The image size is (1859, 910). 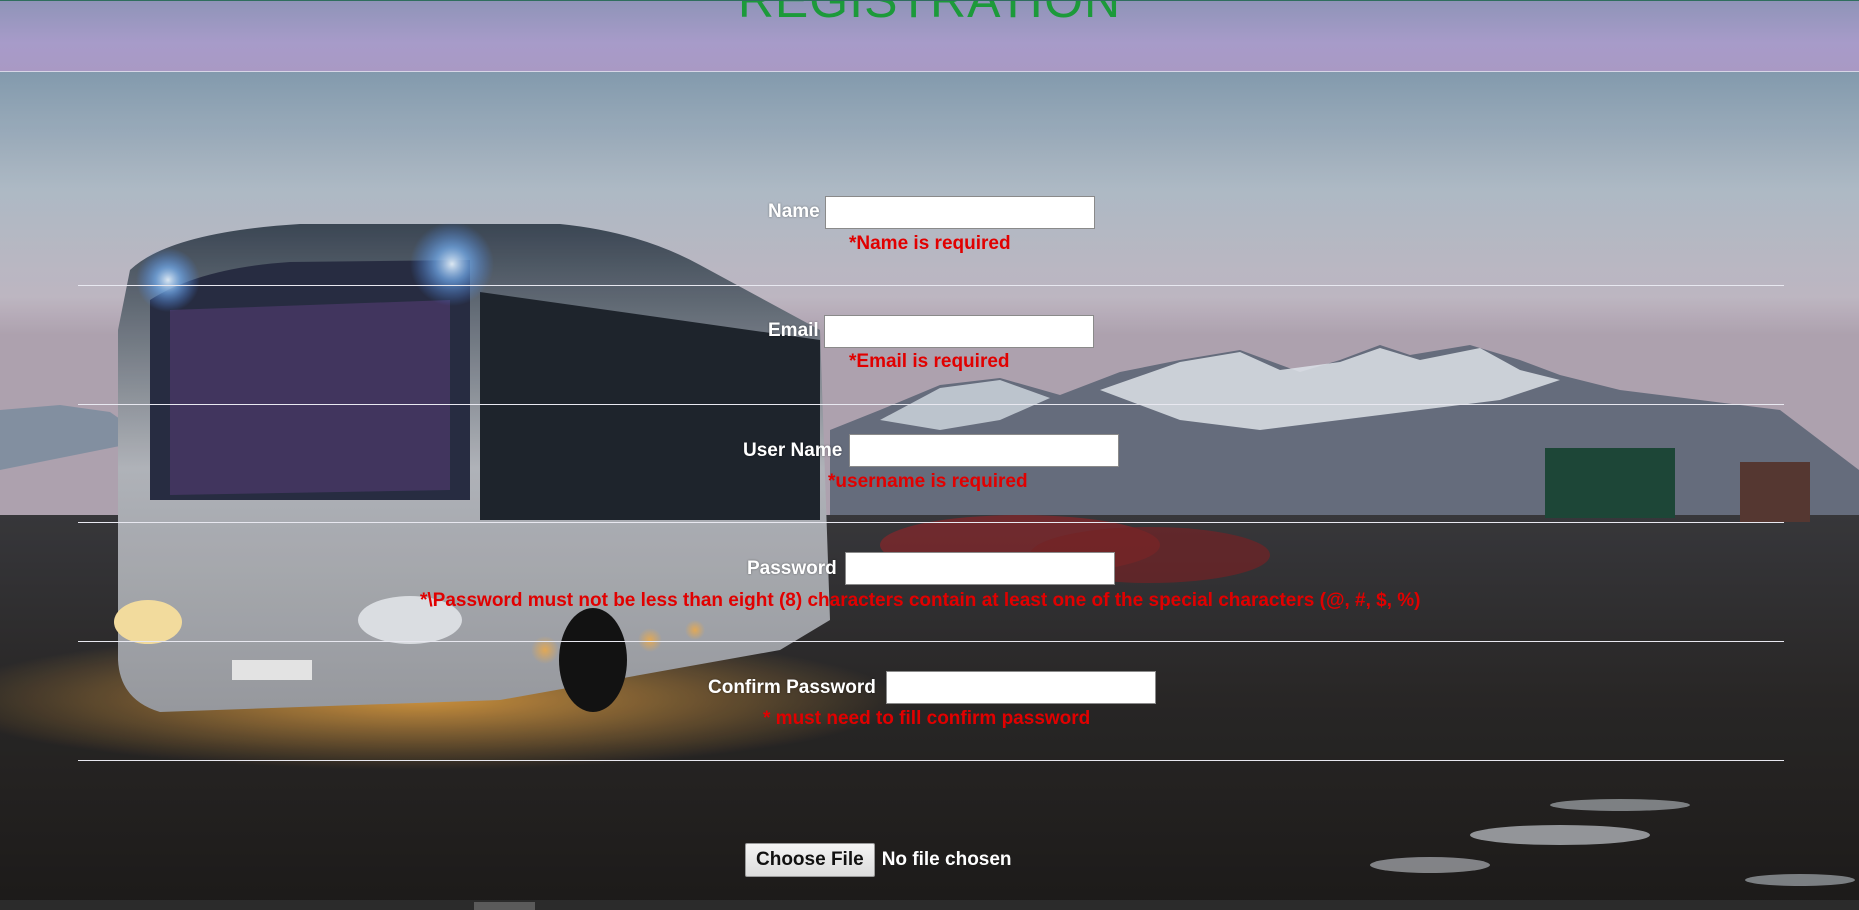 I want to click on page-title: REGISTRATION, so click(x=929, y=14).